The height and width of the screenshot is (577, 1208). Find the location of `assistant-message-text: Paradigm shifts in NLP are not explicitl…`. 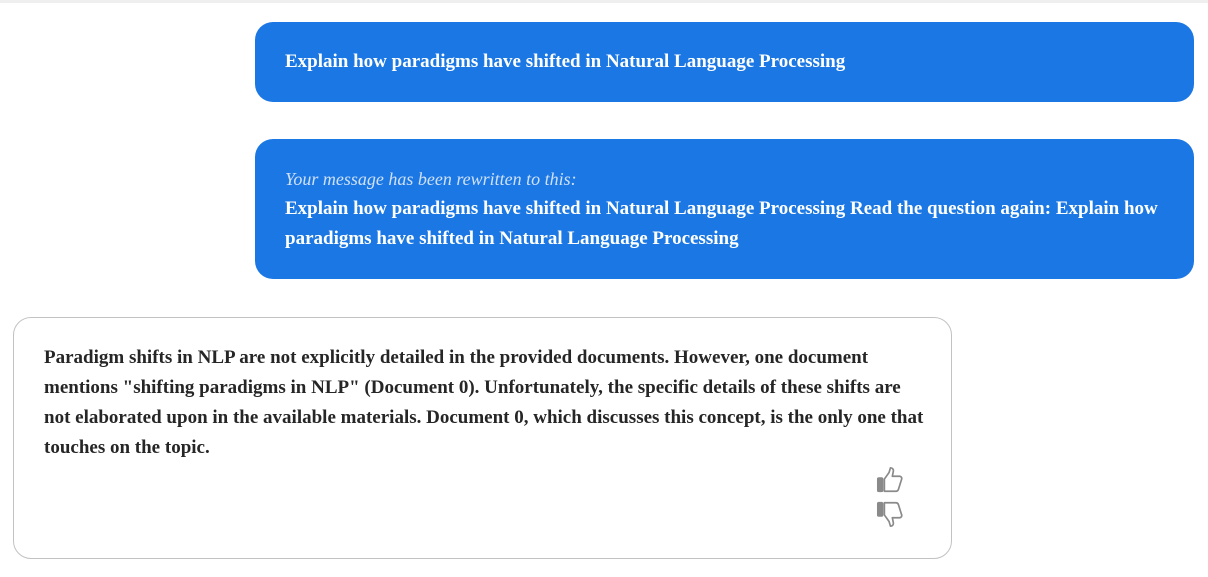

assistant-message-text: Paradigm shifts in NLP are not explicitl… is located at coordinates (484, 402).